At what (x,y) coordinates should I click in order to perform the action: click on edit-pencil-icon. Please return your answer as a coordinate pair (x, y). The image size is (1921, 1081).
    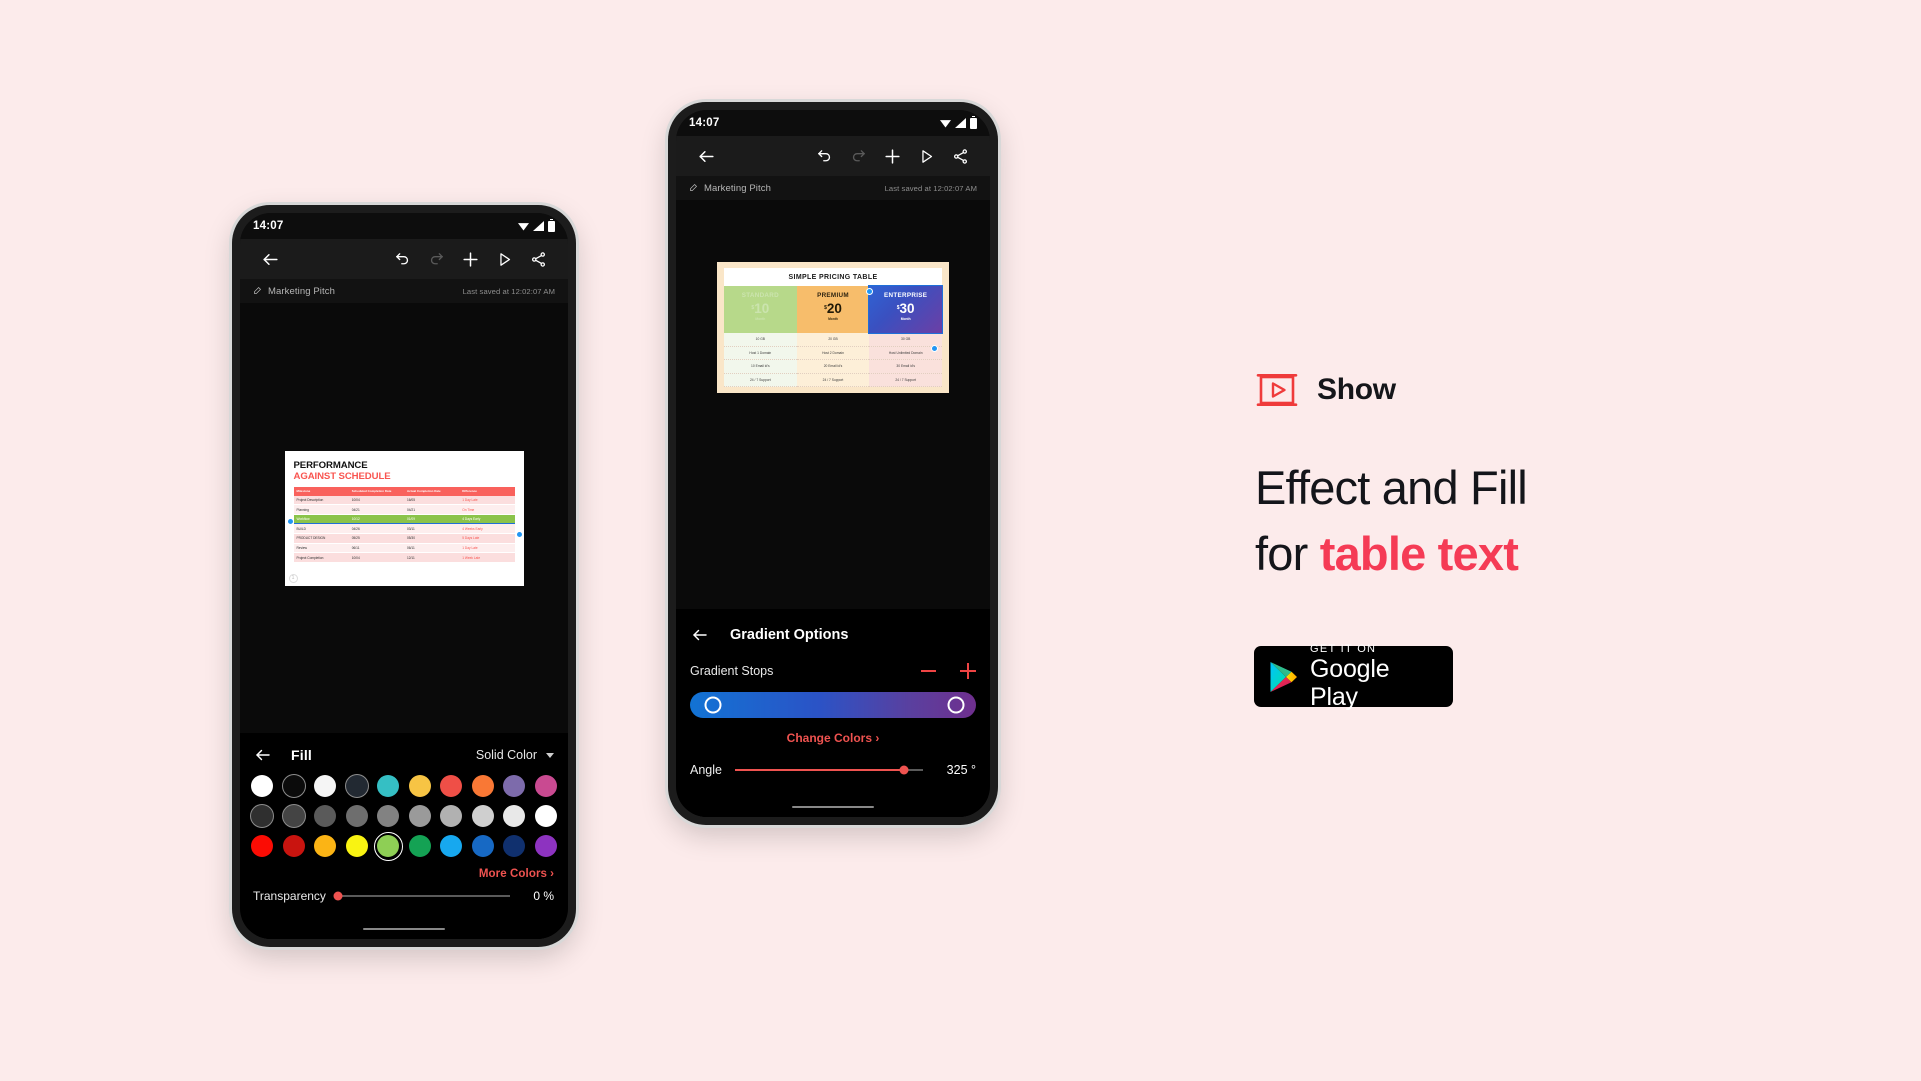
    Looking at the image, I should click on (257, 291).